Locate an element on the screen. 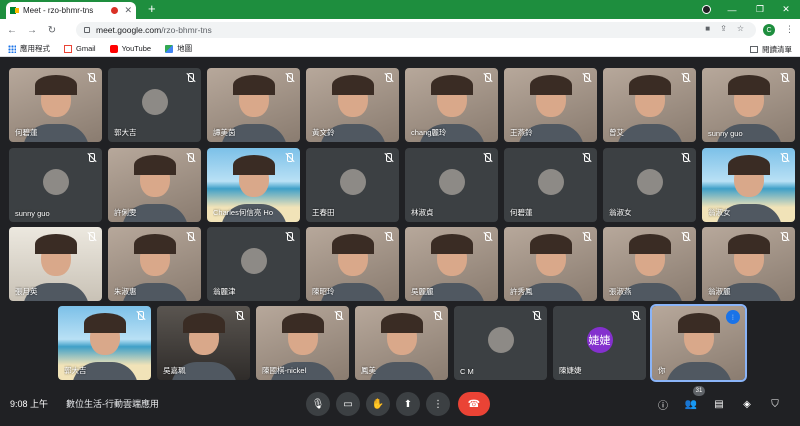 The height and width of the screenshot is (426, 800). tab-close-icon: ✕ is located at coordinates (128, 10).